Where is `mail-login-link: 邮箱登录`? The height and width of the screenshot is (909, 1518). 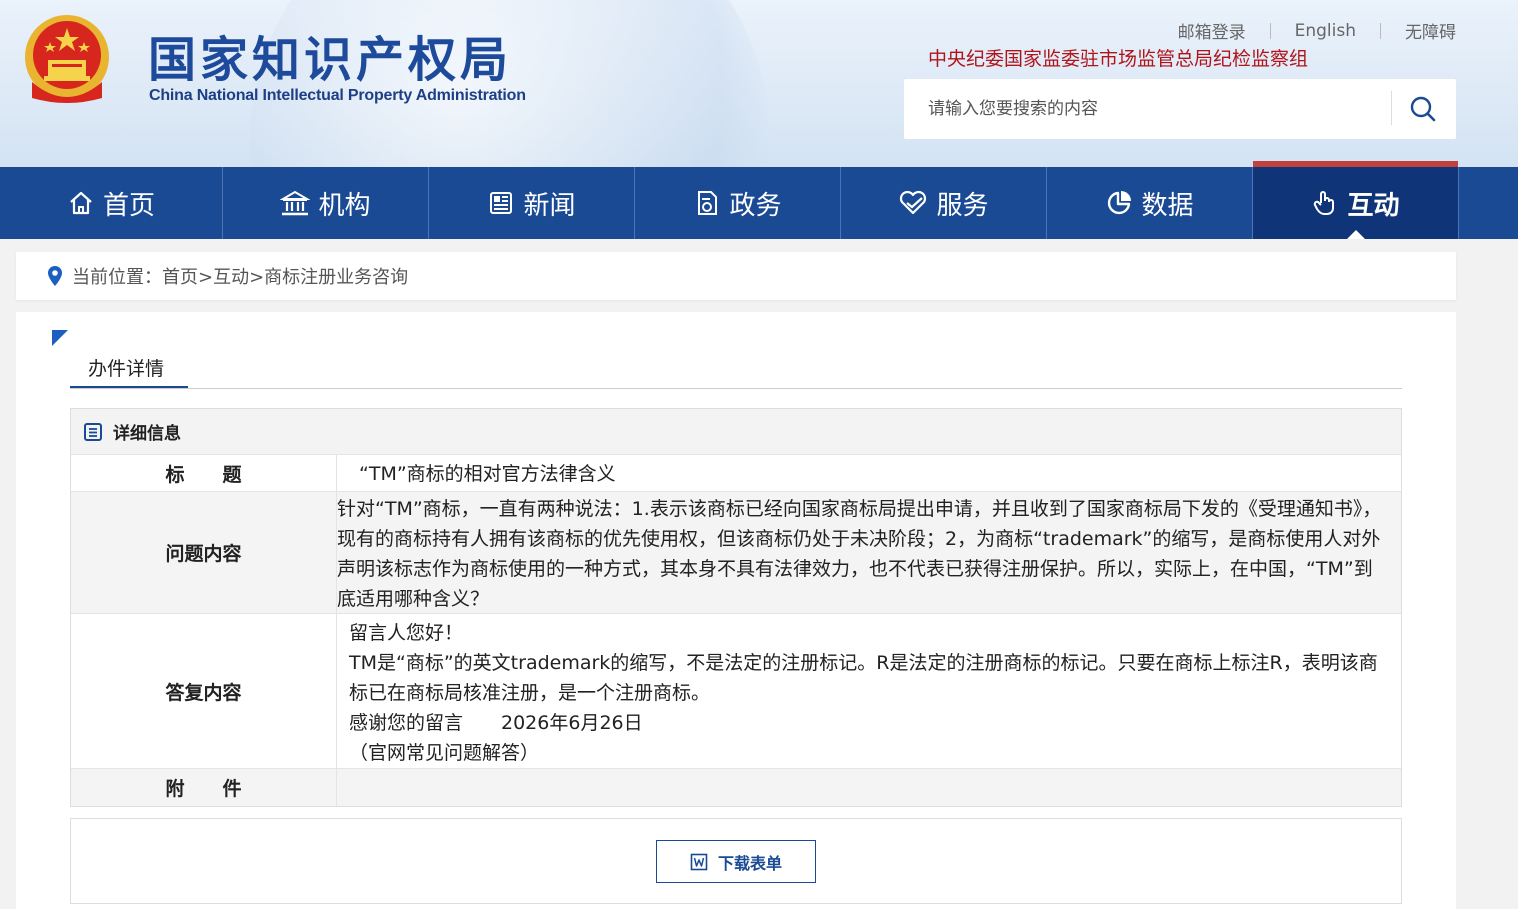
mail-login-link: 邮箱登录 is located at coordinates (1212, 30).